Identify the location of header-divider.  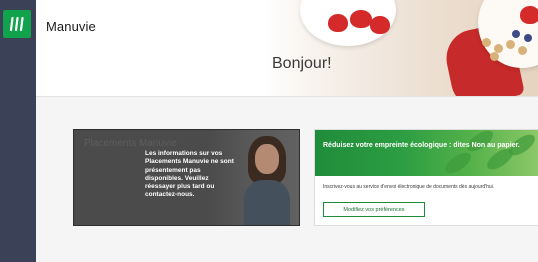
(287, 96).